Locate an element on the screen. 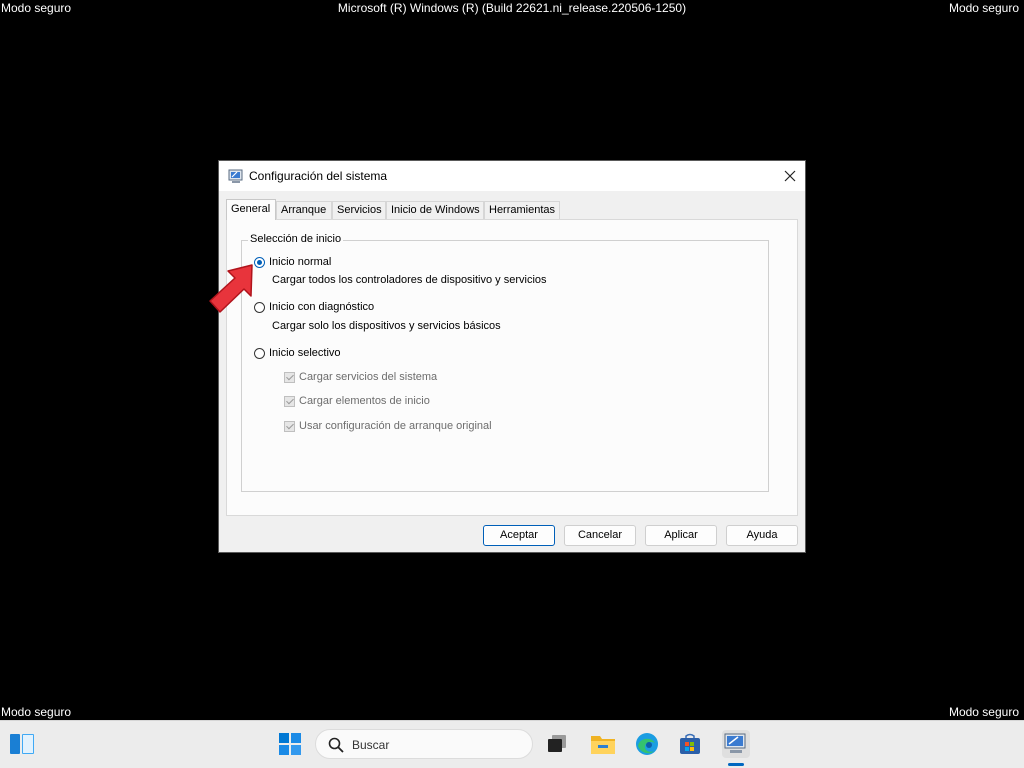 Image resolution: width=1024 pixels, height=768 pixels. safe-mode-label-bottom-right: Modo seguro is located at coordinates (983, 712).